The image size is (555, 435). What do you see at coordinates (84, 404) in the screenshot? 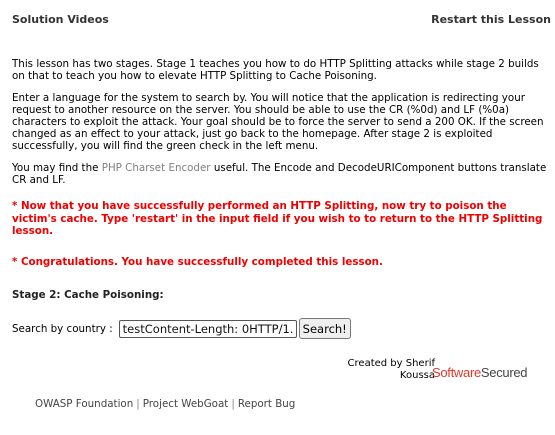
I see `owasp-foundation-link: OWASP Foundation` at bounding box center [84, 404].